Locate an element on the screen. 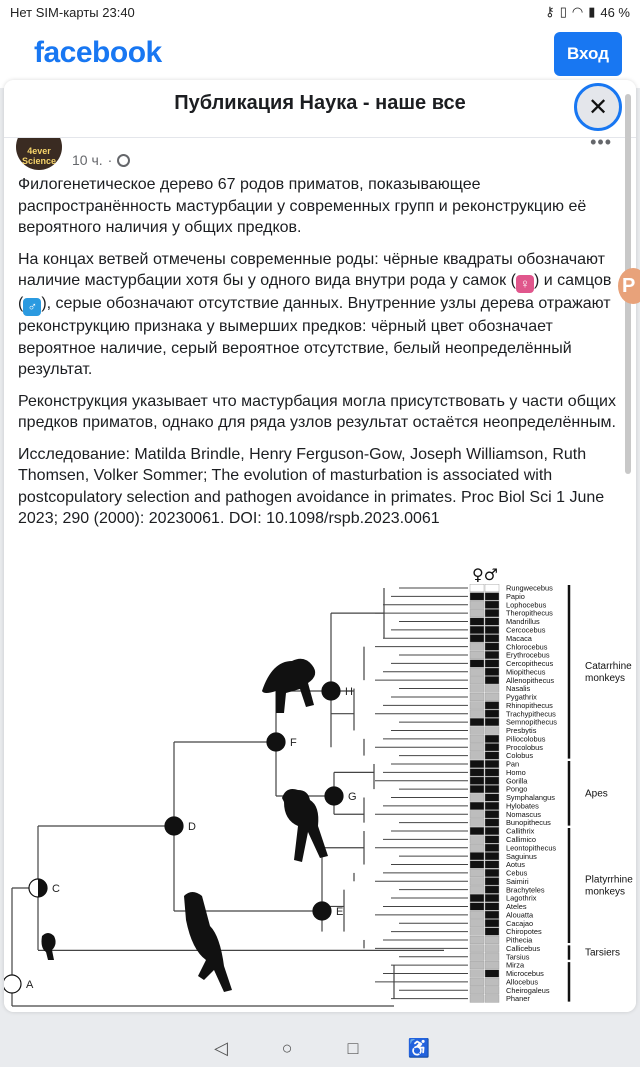 The width and height of the screenshot is (640, 1067). node-label: G is located at coordinates (352, 797).